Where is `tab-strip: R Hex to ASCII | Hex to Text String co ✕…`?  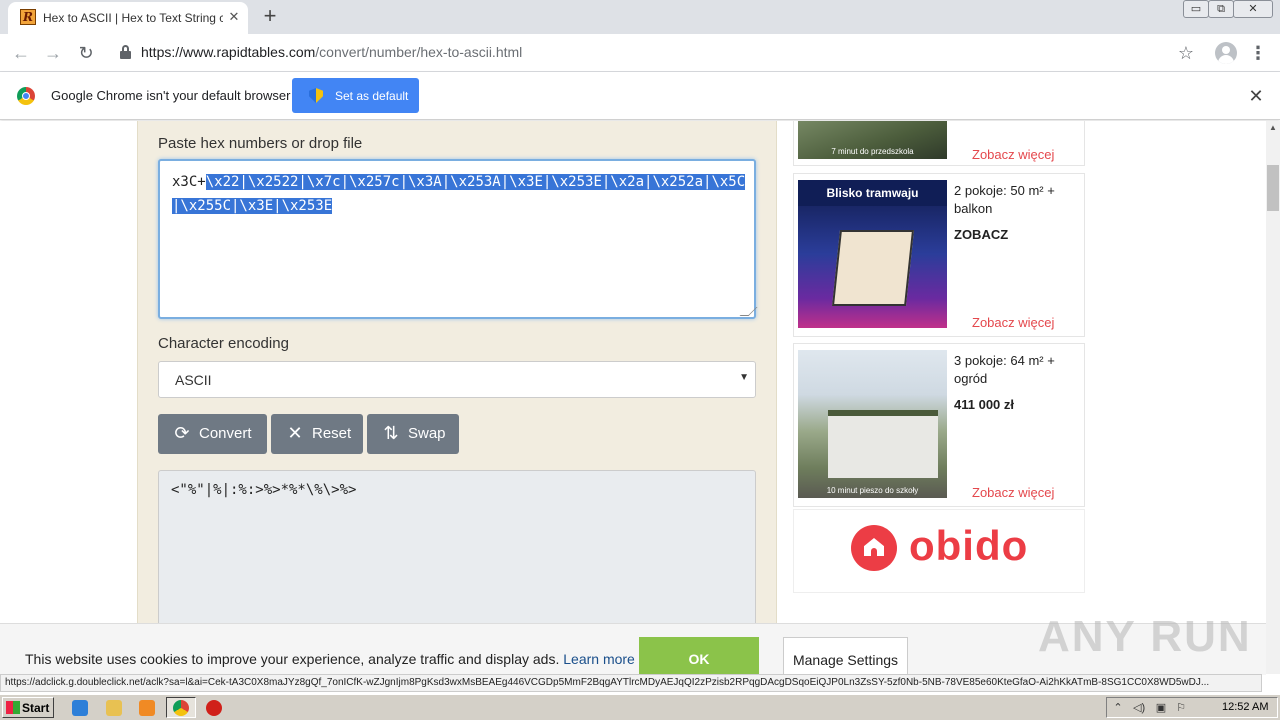 tab-strip: R Hex to ASCII | Hex to Text String co ✕… is located at coordinates (640, 17).